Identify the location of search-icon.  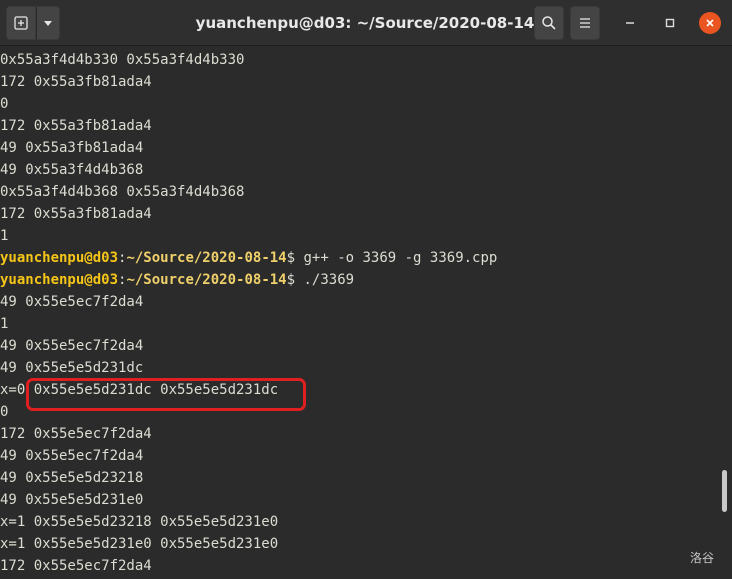
(549, 23).